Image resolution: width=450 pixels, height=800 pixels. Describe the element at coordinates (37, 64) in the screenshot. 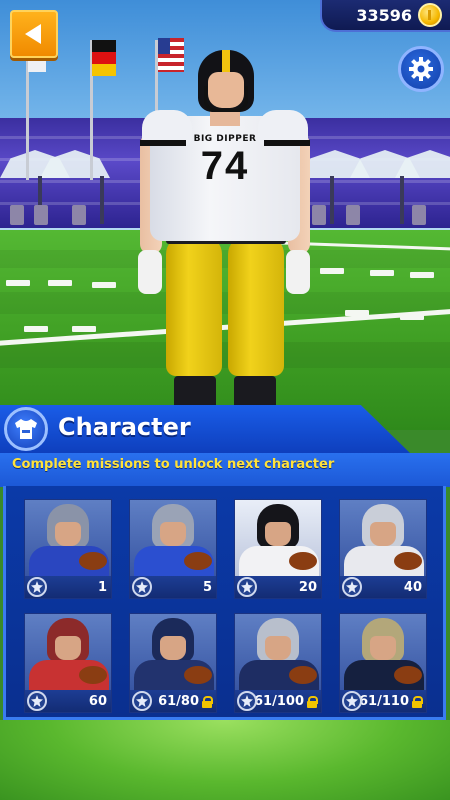

I see `flag` at that location.